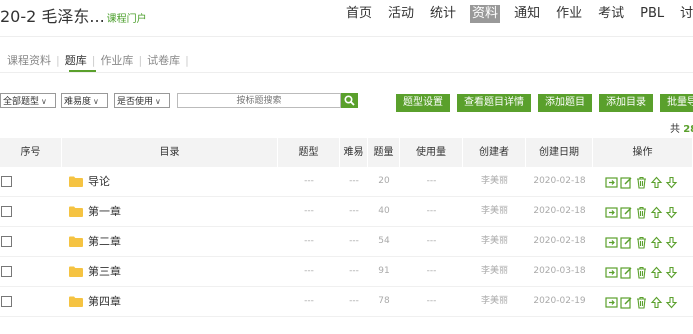 This screenshot has width=693, height=334. I want to click on col-creator: 创建者, so click(494, 152).